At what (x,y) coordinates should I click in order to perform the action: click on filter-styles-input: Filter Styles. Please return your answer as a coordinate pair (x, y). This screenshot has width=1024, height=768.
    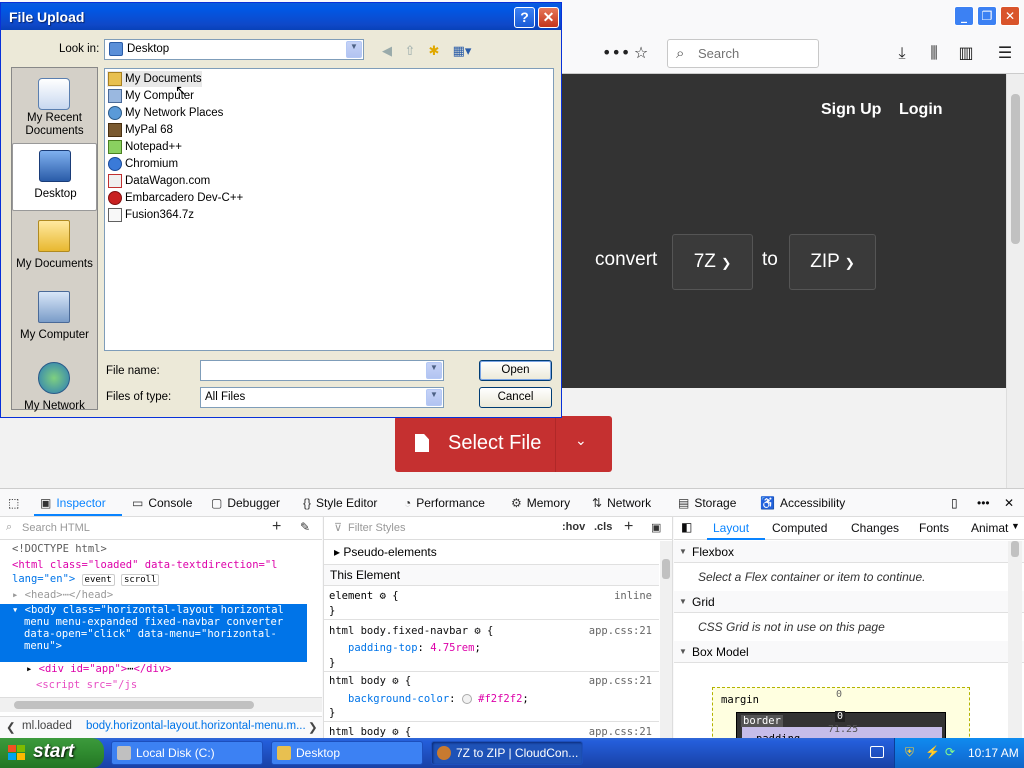
    Looking at the image, I should click on (376, 528).